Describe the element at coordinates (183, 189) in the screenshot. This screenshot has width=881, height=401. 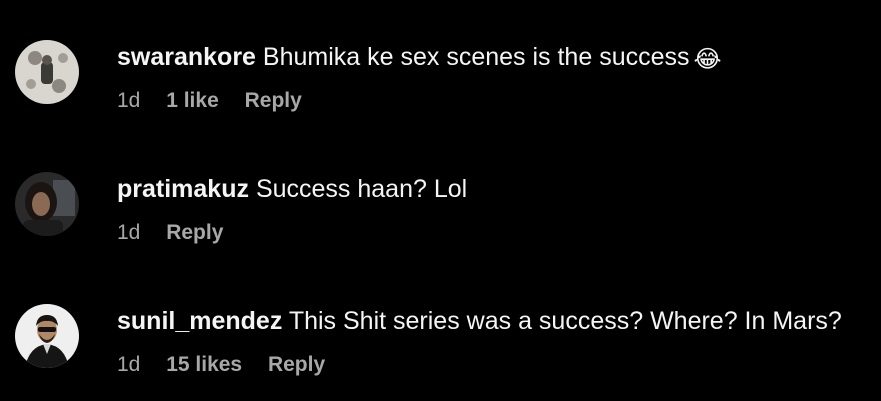
I see `comment-username: pratimakuz` at that location.